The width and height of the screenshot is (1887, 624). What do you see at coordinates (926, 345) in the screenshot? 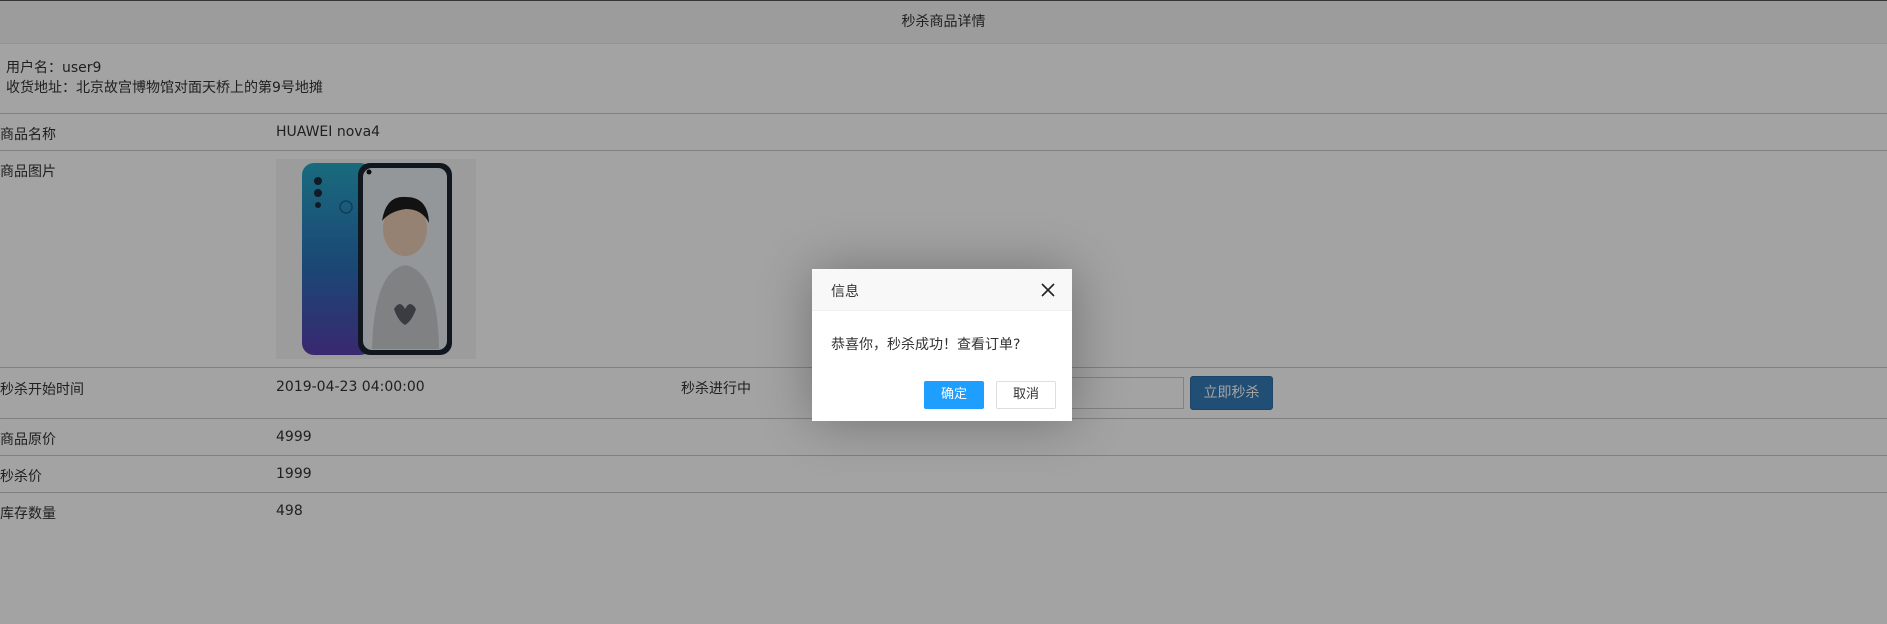
I see `dialog-message: 恭喜你，秒杀成功！查看订单?` at bounding box center [926, 345].